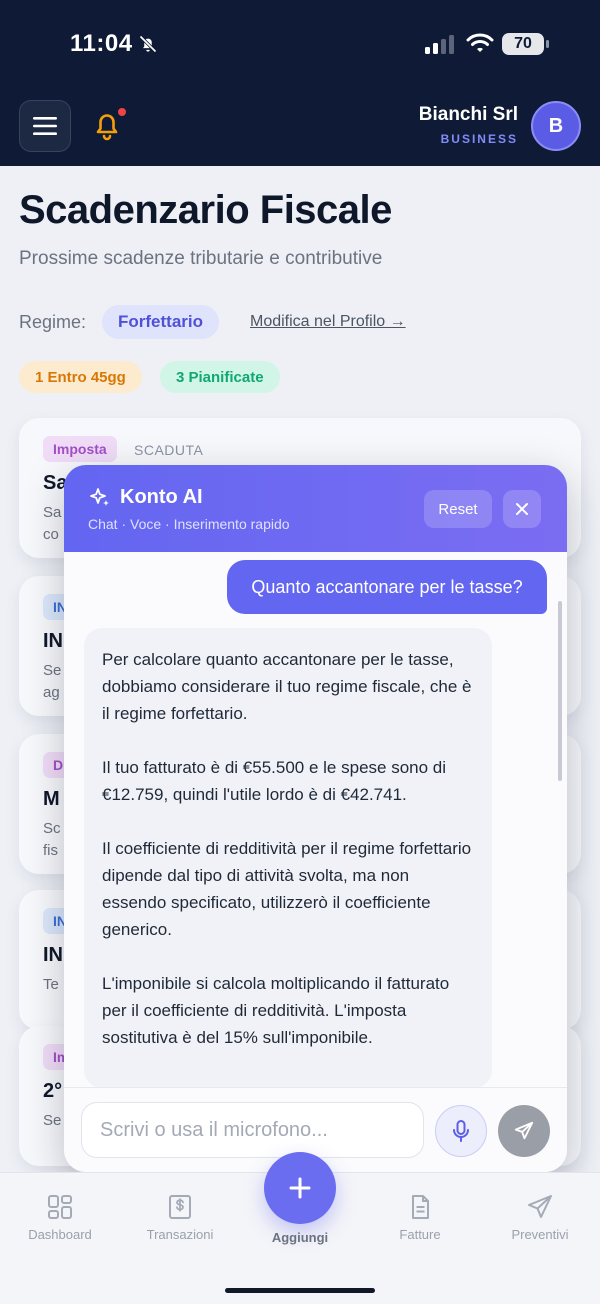 The image size is (600, 1304). What do you see at coordinates (387, 587) in the screenshot?
I see `user-message: Quanto accantonare per le tasse?` at bounding box center [387, 587].